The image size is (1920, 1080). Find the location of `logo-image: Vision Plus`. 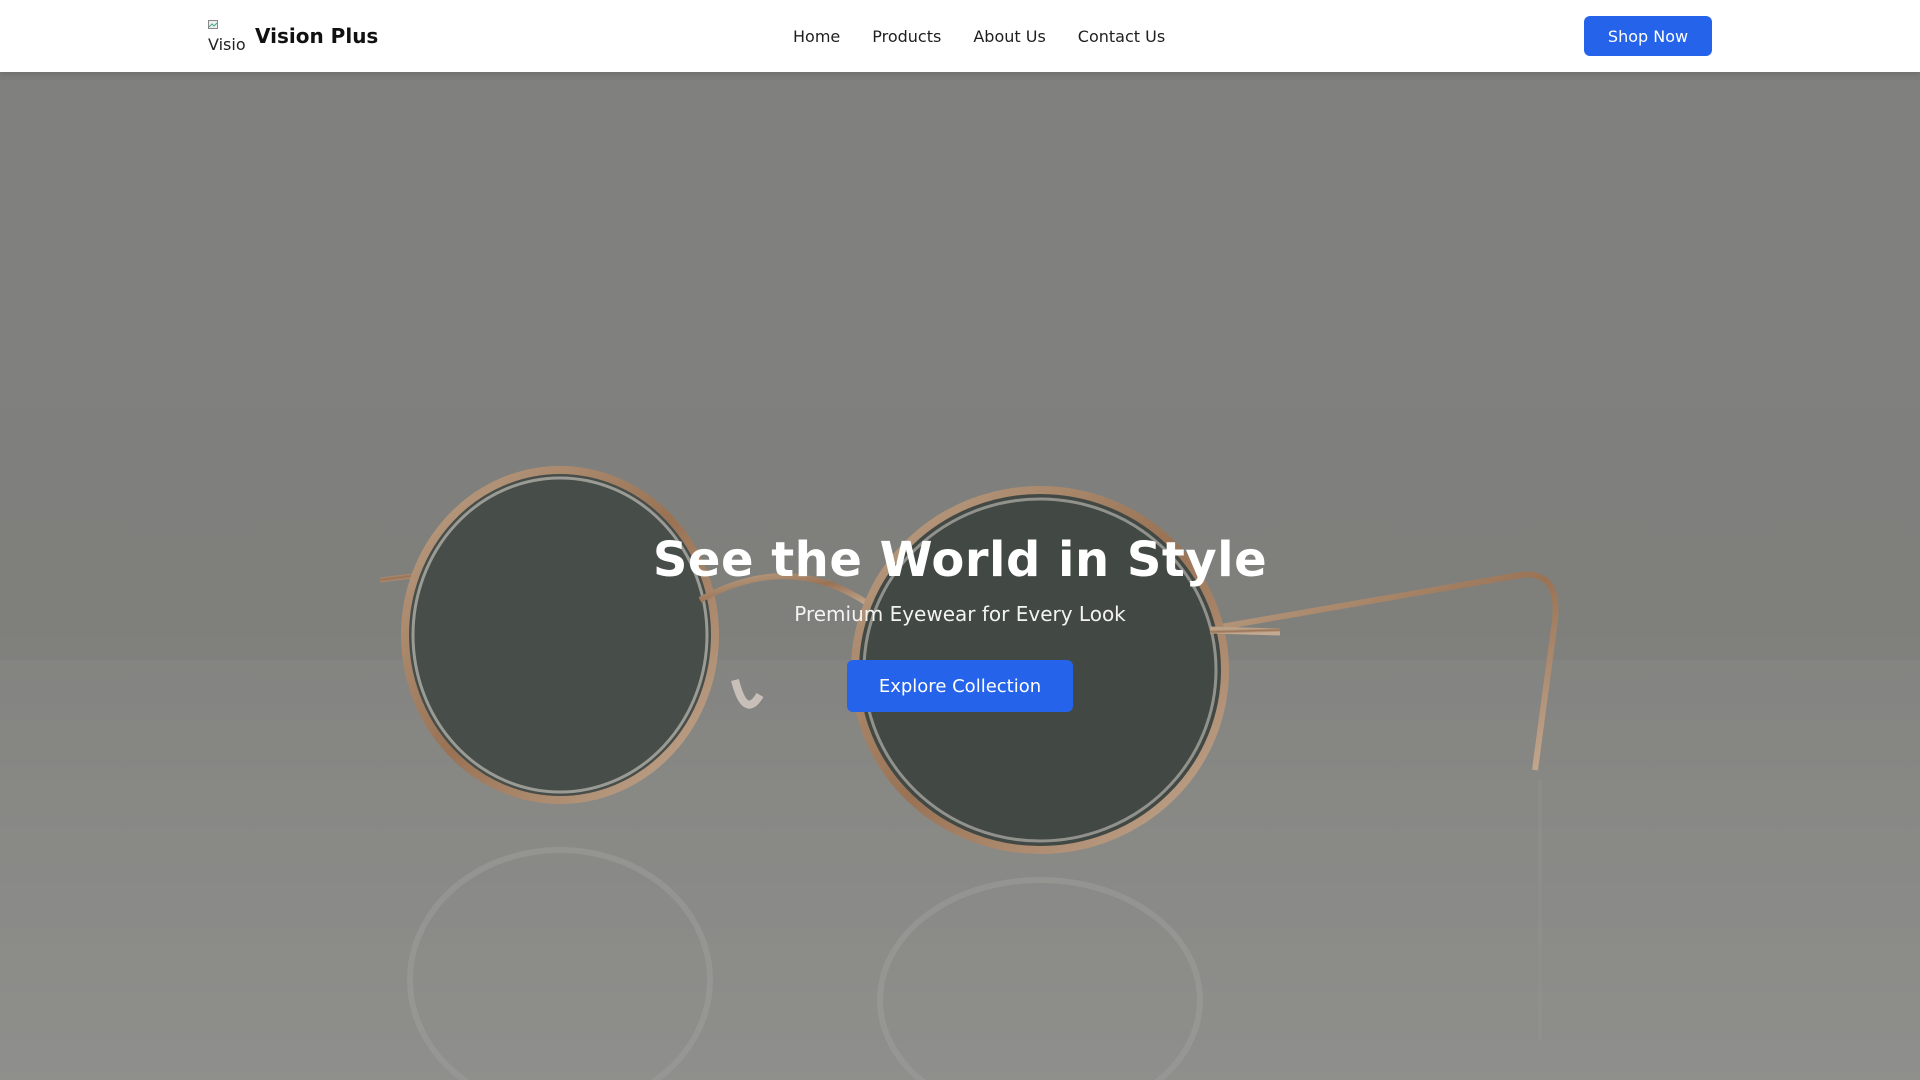

logo-image: Vision Plus is located at coordinates (226, 36).